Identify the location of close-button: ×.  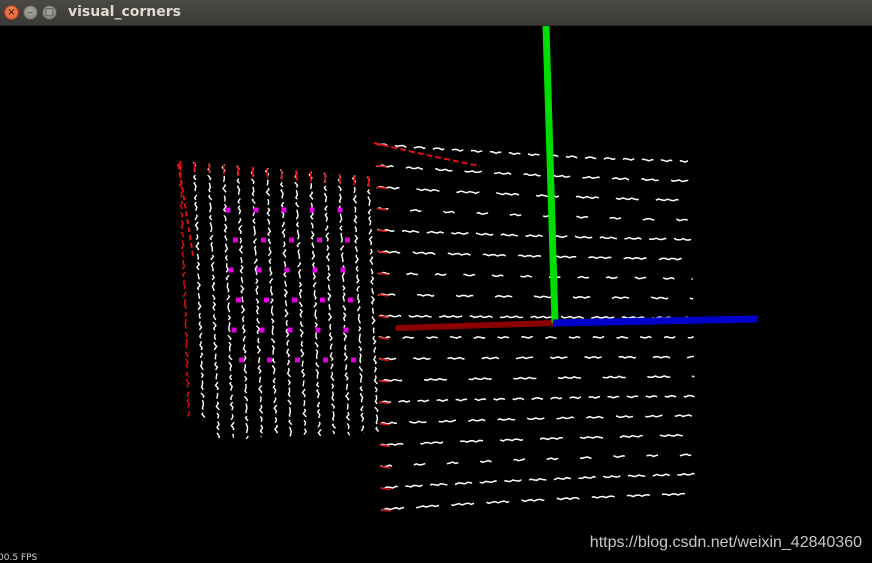
(11, 12).